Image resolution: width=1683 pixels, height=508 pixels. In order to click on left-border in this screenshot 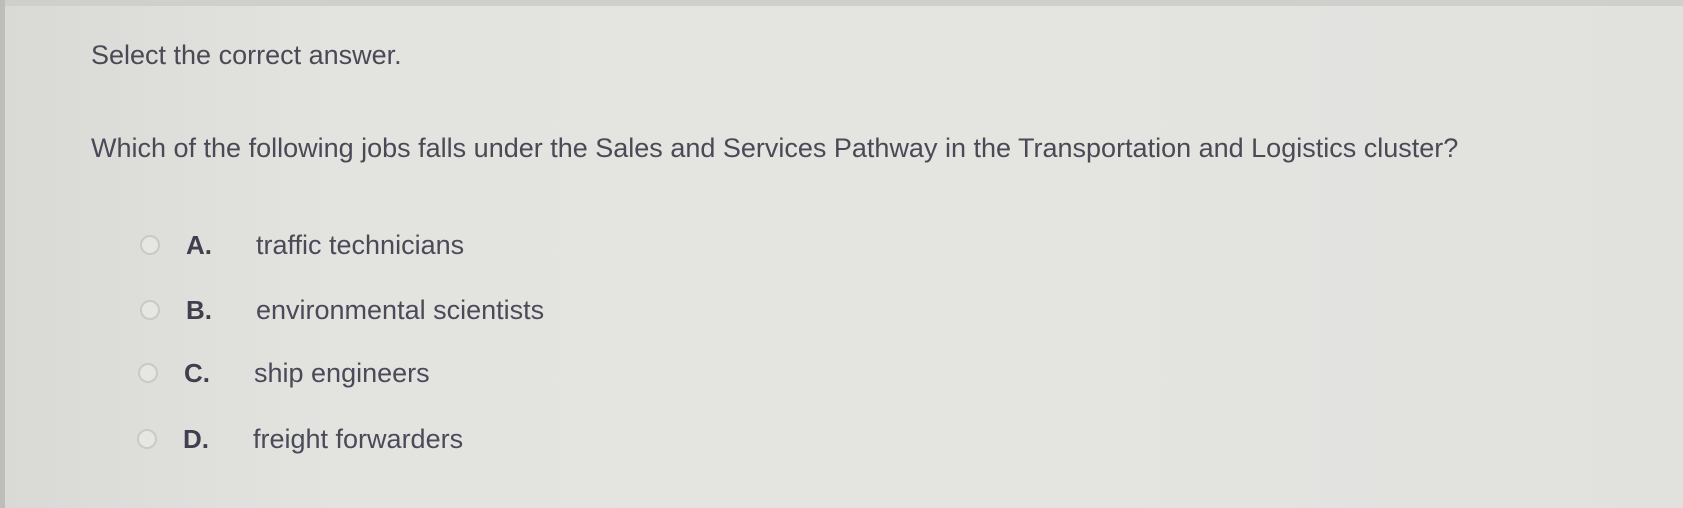, I will do `click(2, 254)`.